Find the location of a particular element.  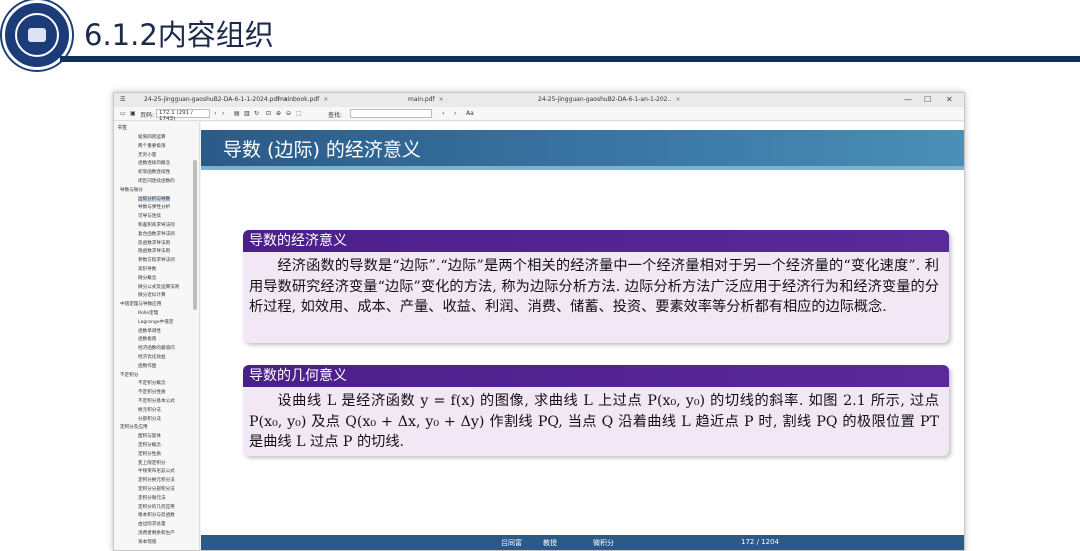

search-label: 查找: is located at coordinates (335, 115).